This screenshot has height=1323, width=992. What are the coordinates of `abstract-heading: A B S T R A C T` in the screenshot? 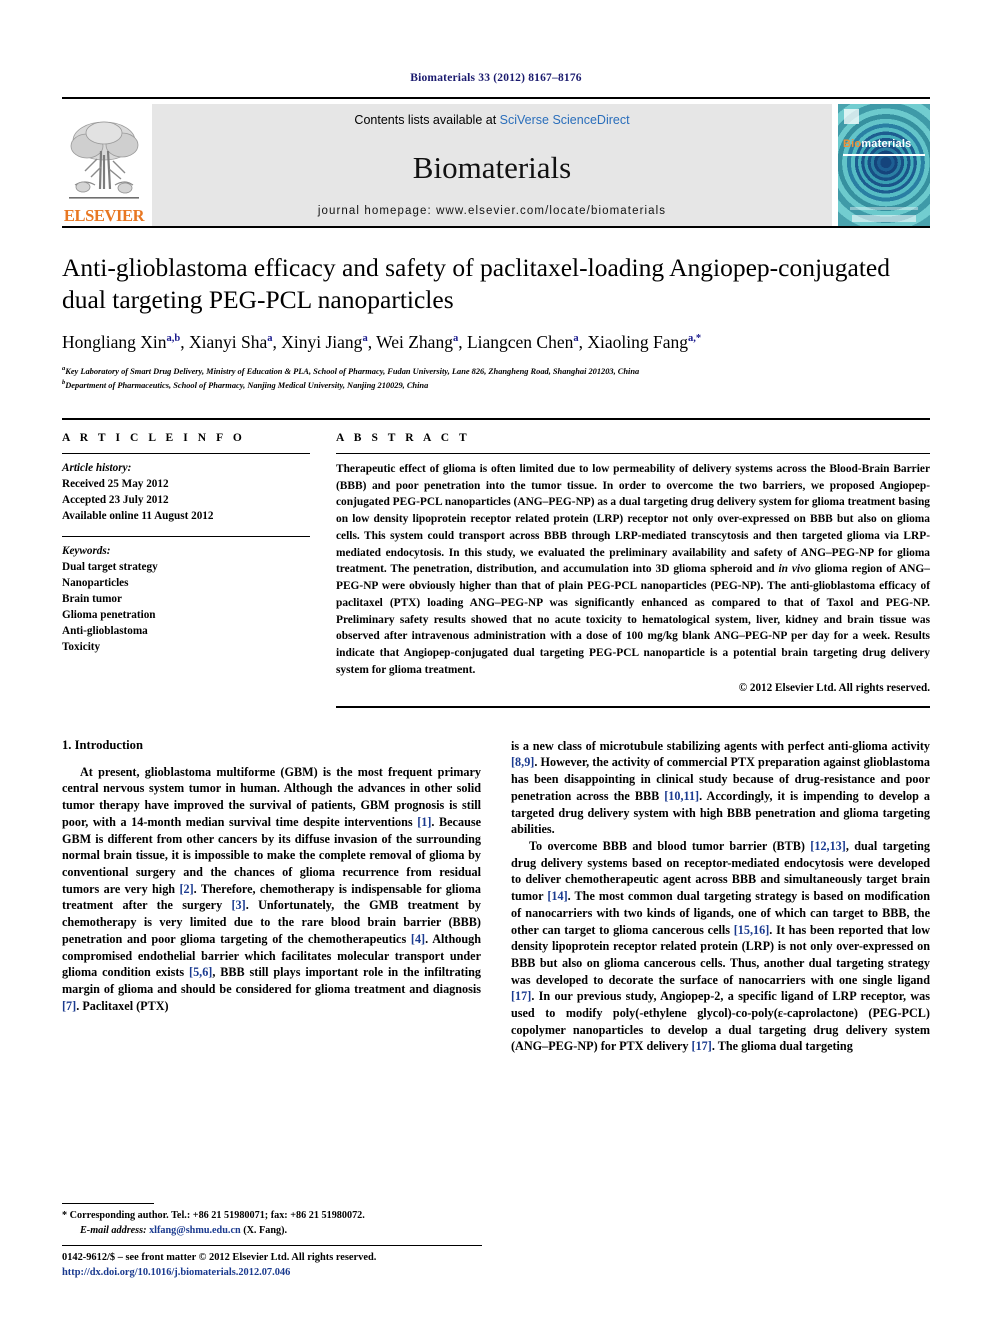 It's located at (403, 437).